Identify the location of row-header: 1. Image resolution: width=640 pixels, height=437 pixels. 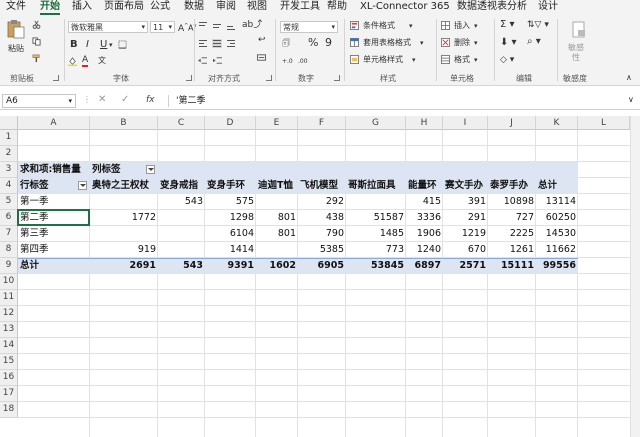
(9, 138).